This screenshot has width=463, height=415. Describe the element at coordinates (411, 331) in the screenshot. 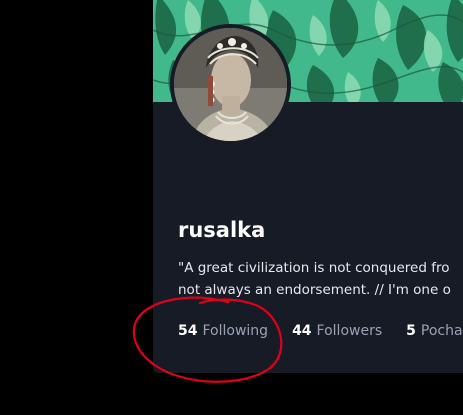

I see `third-stat-count: 5` at that location.